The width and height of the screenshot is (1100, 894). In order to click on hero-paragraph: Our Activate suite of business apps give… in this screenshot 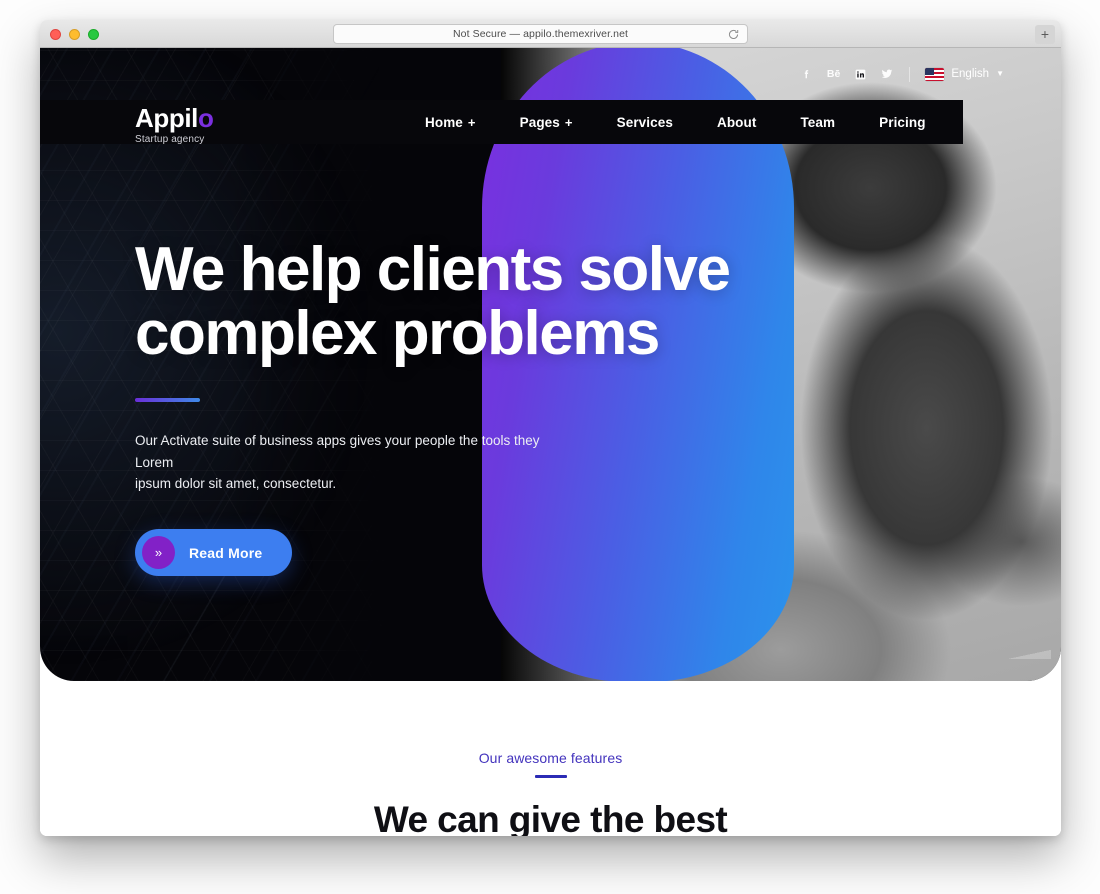, I will do `click(350, 463)`.